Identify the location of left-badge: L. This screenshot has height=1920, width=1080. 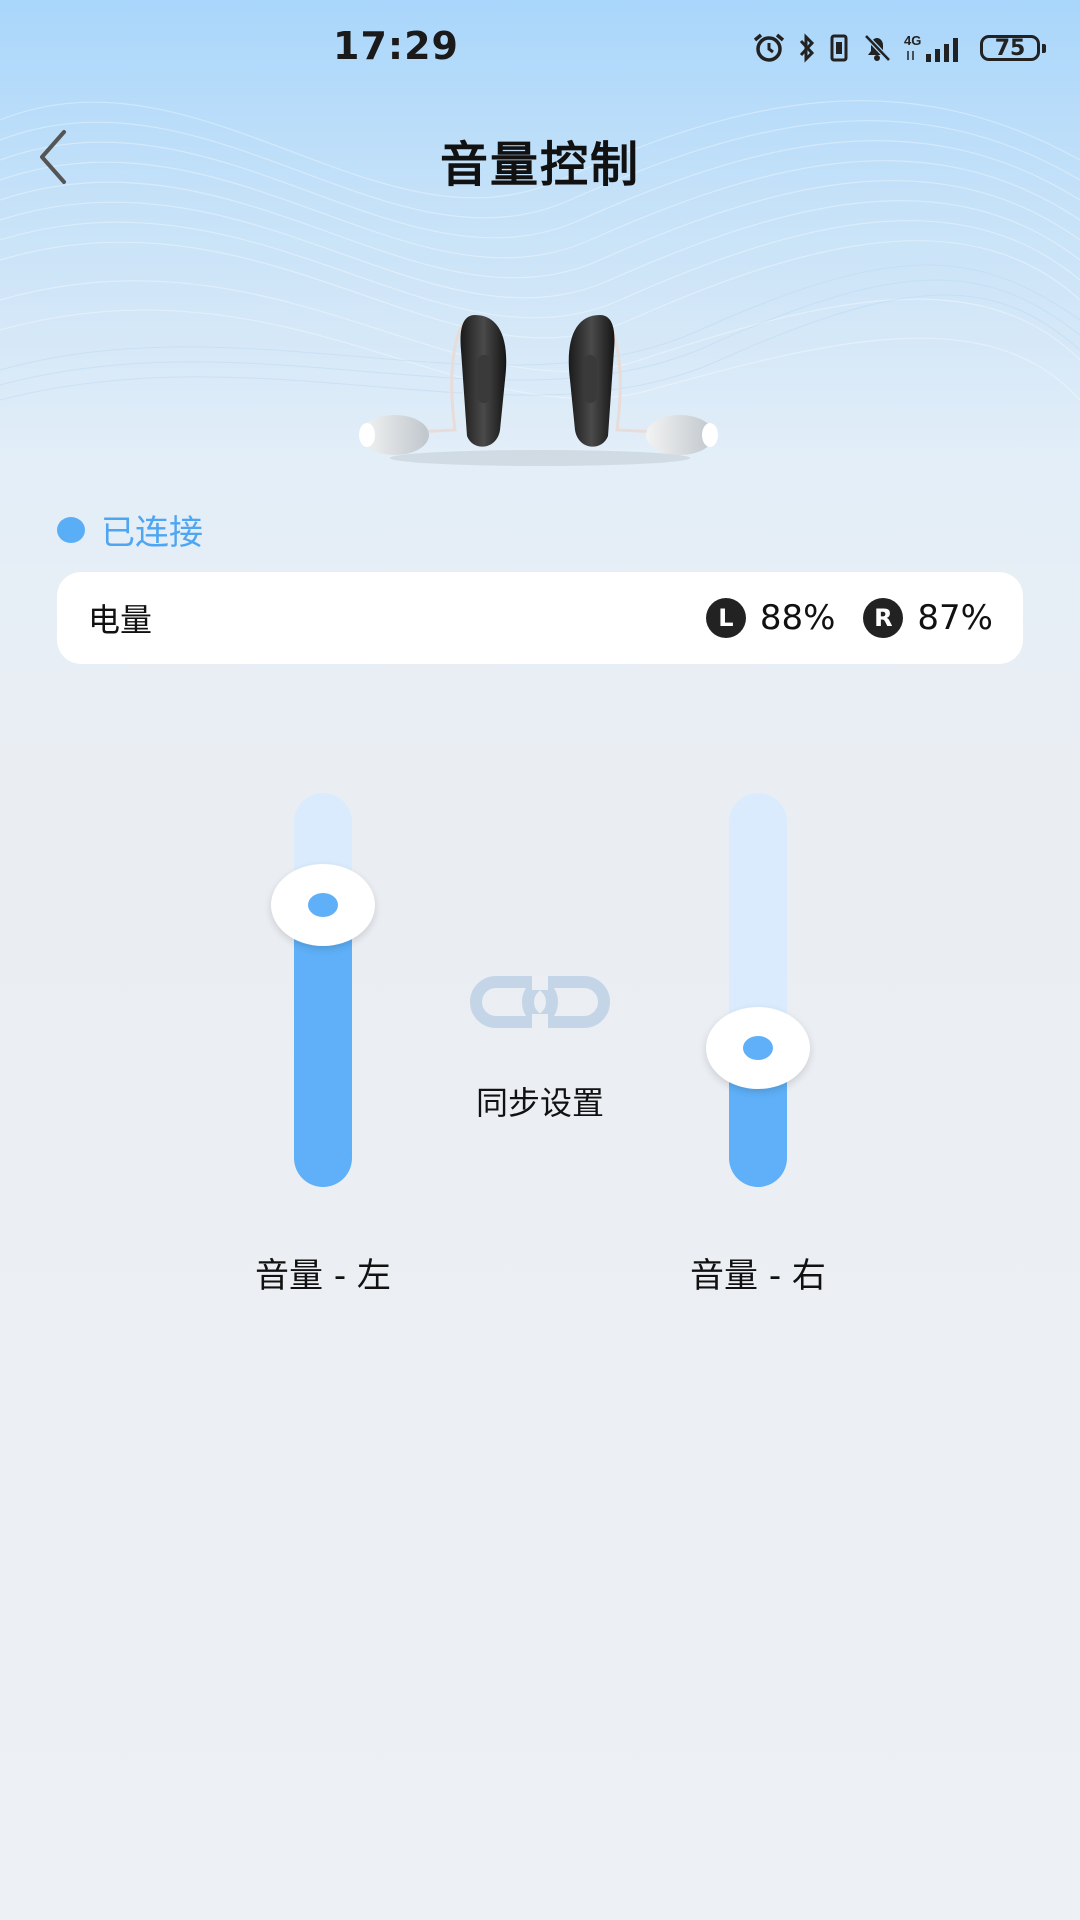
(725, 618).